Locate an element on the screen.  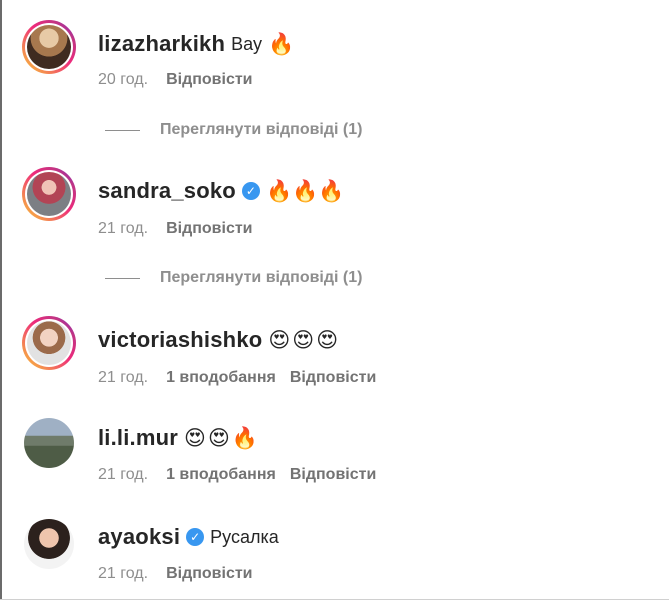
comment-username: lizazharkikh is located at coordinates (161, 44).